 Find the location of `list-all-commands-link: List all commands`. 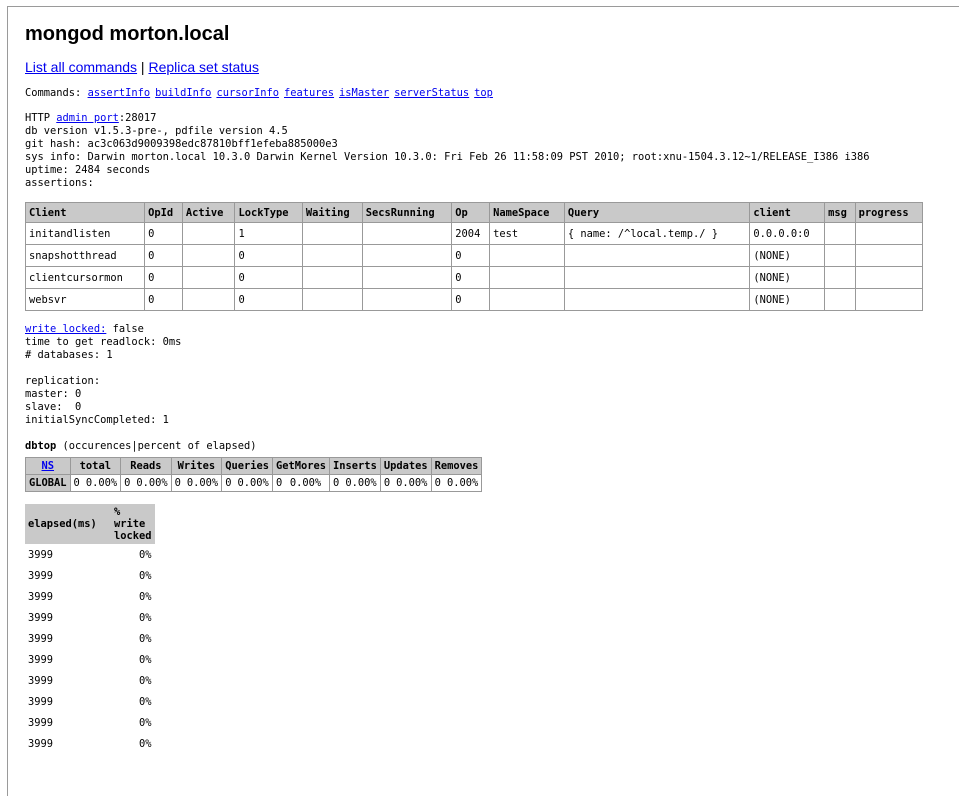

list-all-commands-link: List all commands is located at coordinates (81, 67).